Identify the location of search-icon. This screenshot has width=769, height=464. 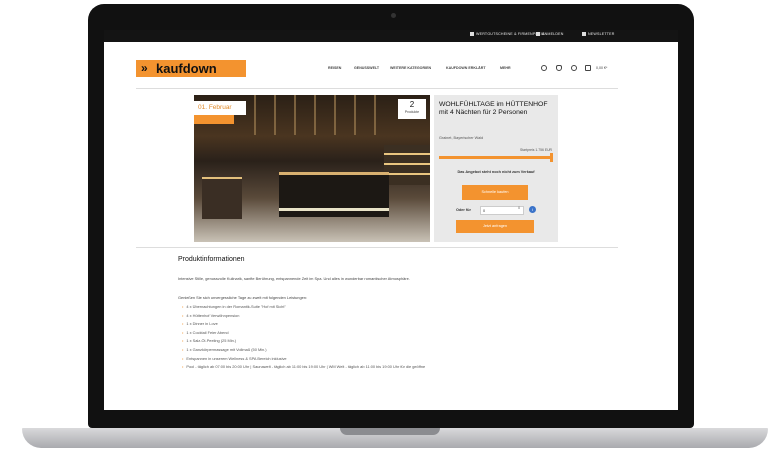
(544, 68).